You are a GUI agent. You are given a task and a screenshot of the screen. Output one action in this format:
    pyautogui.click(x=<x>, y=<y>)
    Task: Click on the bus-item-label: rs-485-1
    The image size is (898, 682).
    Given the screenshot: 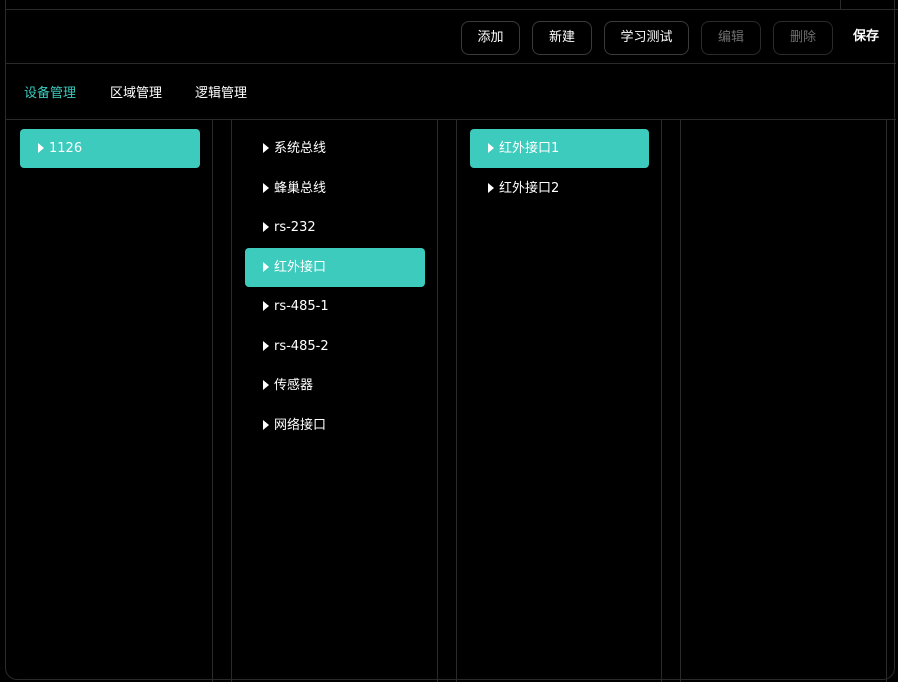 What is the action you would take?
    pyautogui.click(x=301, y=306)
    